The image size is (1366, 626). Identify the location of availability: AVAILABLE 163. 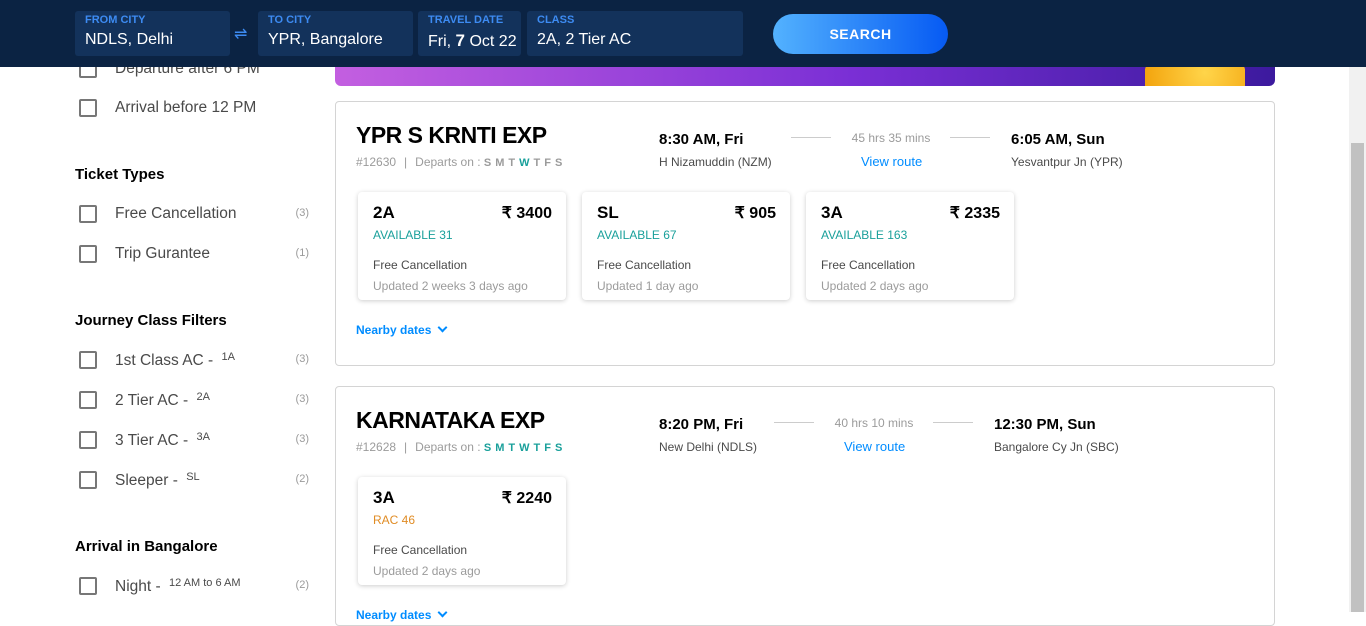
(864, 235).